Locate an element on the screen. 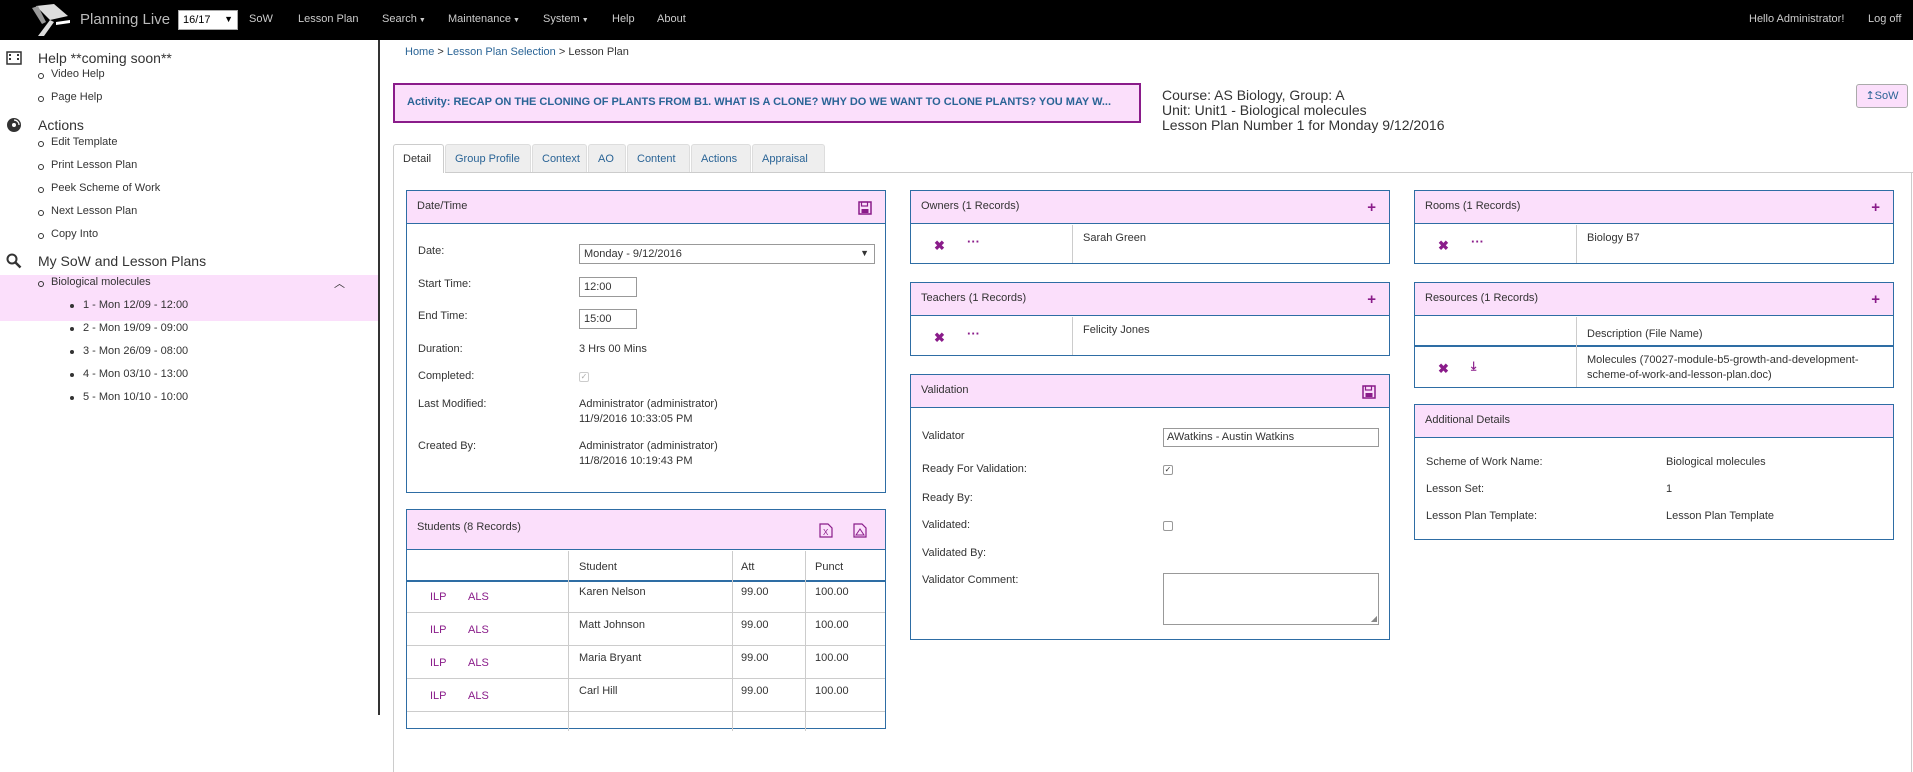 Image resolution: width=1913 pixels, height=772 pixels. end-time-input: 15:00 is located at coordinates (608, 319).